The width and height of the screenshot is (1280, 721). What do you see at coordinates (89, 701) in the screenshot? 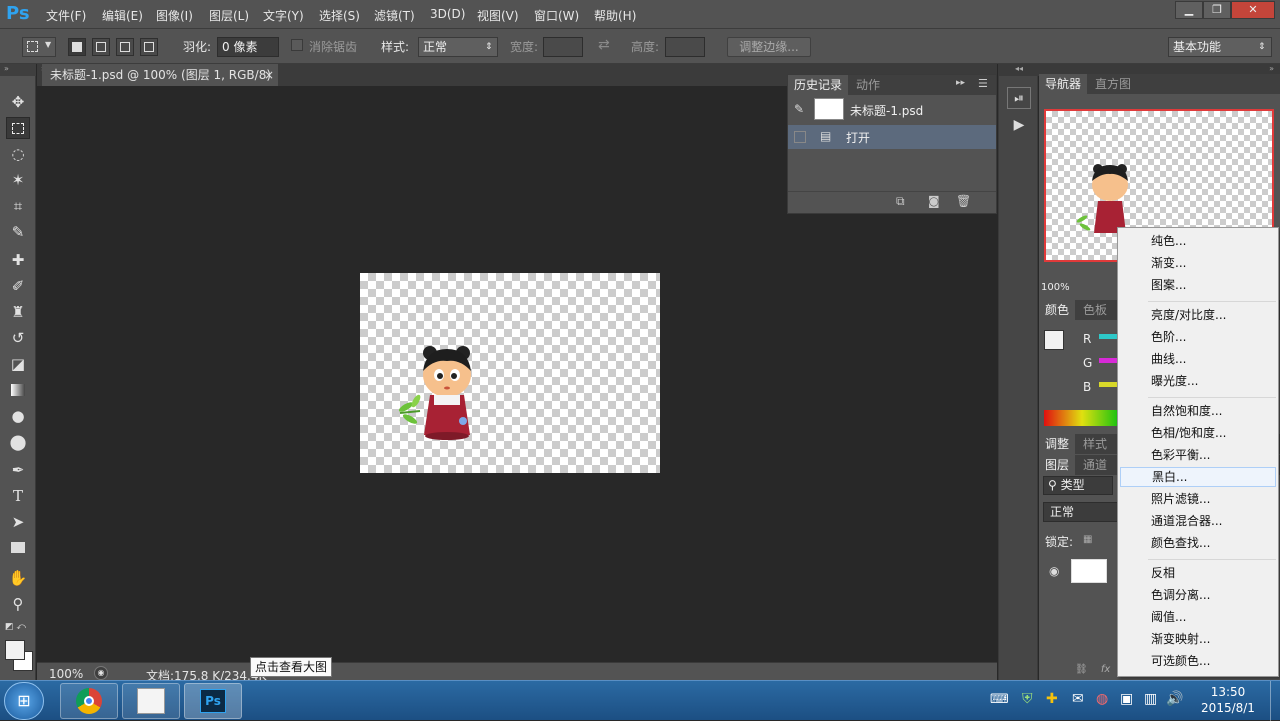
I see `chrome-taskbar-icon` at bounding box center [89, 701].